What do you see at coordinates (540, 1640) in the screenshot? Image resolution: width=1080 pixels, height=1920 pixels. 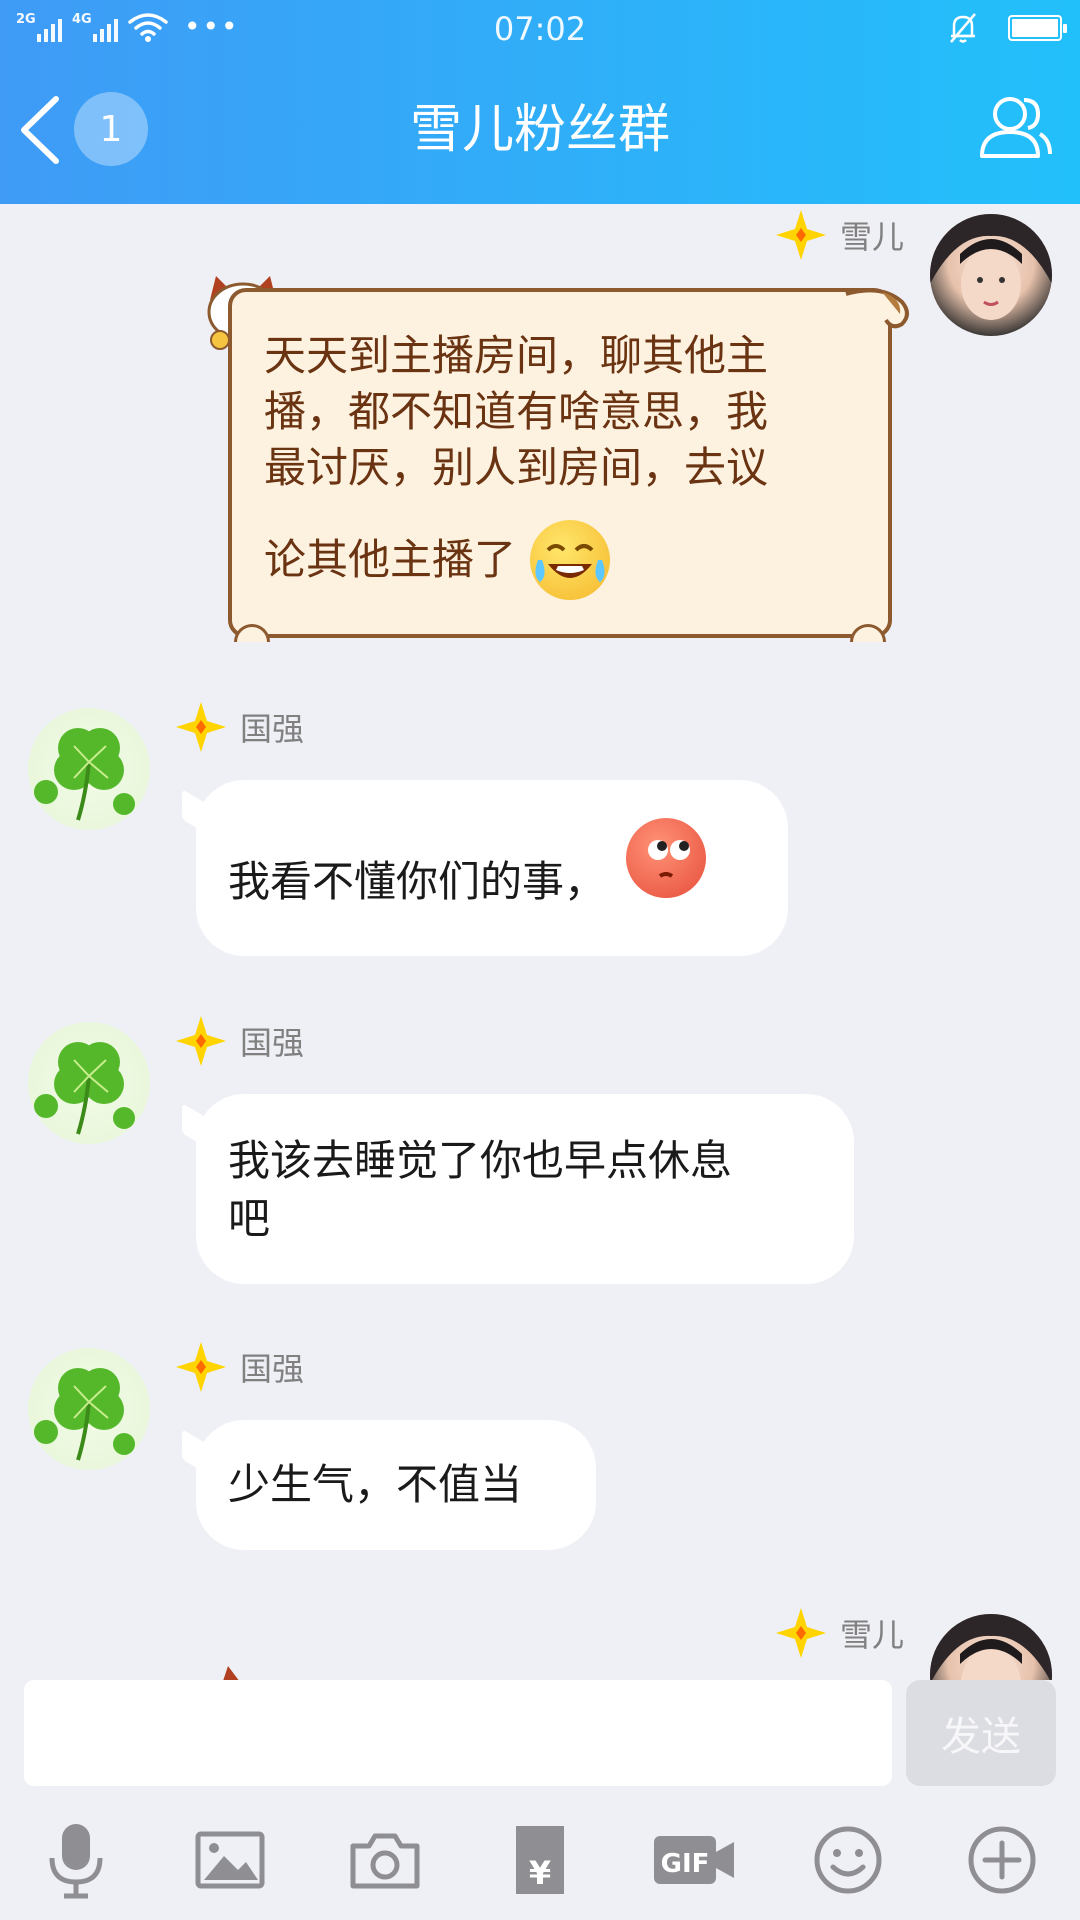 I see `message-5: 雪儿` at bounding box center [540, 1640].